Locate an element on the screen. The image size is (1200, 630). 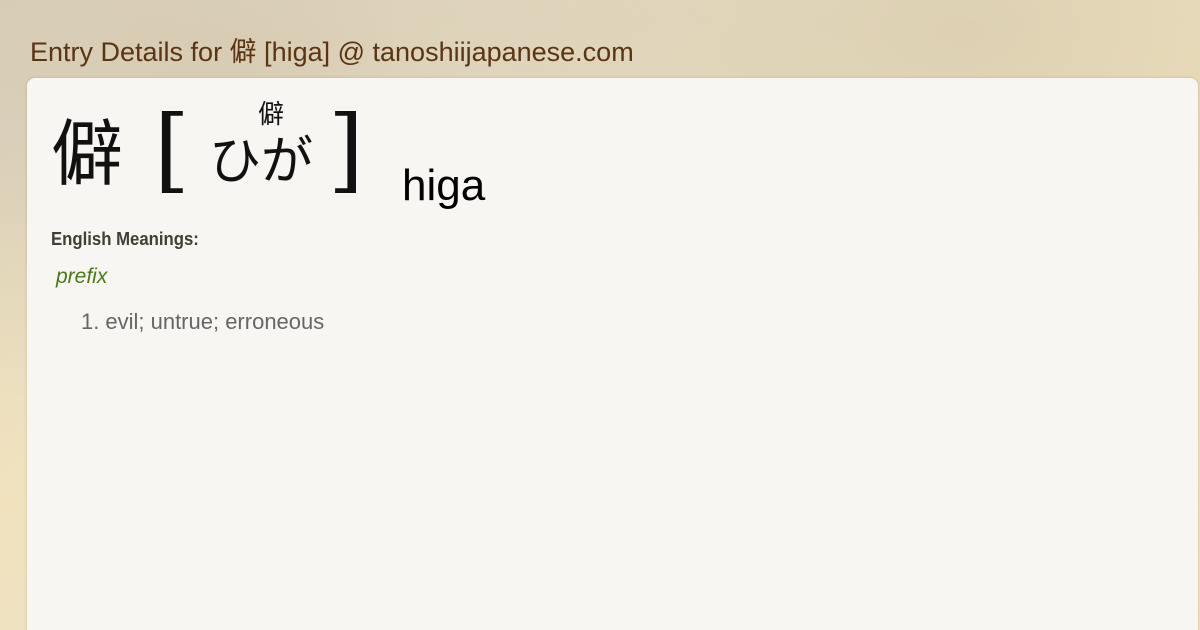
list-item: 1. evil; untrue; erroneous is located at coordinates (202, 322).